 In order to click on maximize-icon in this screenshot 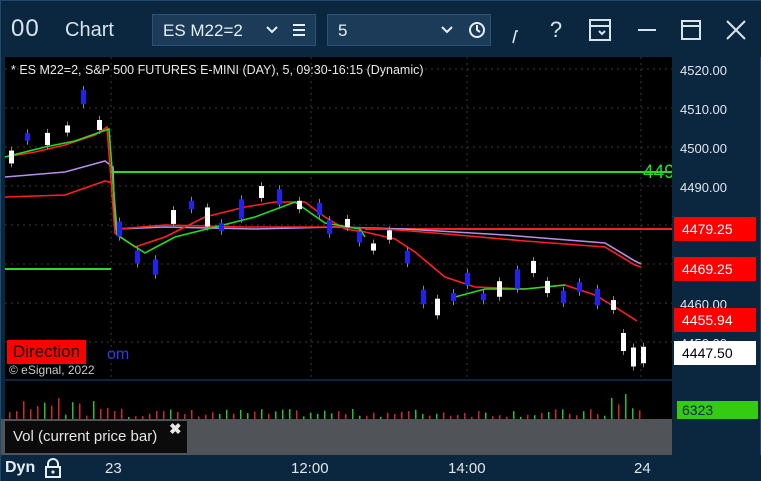, I will do `click(691, 30)`.